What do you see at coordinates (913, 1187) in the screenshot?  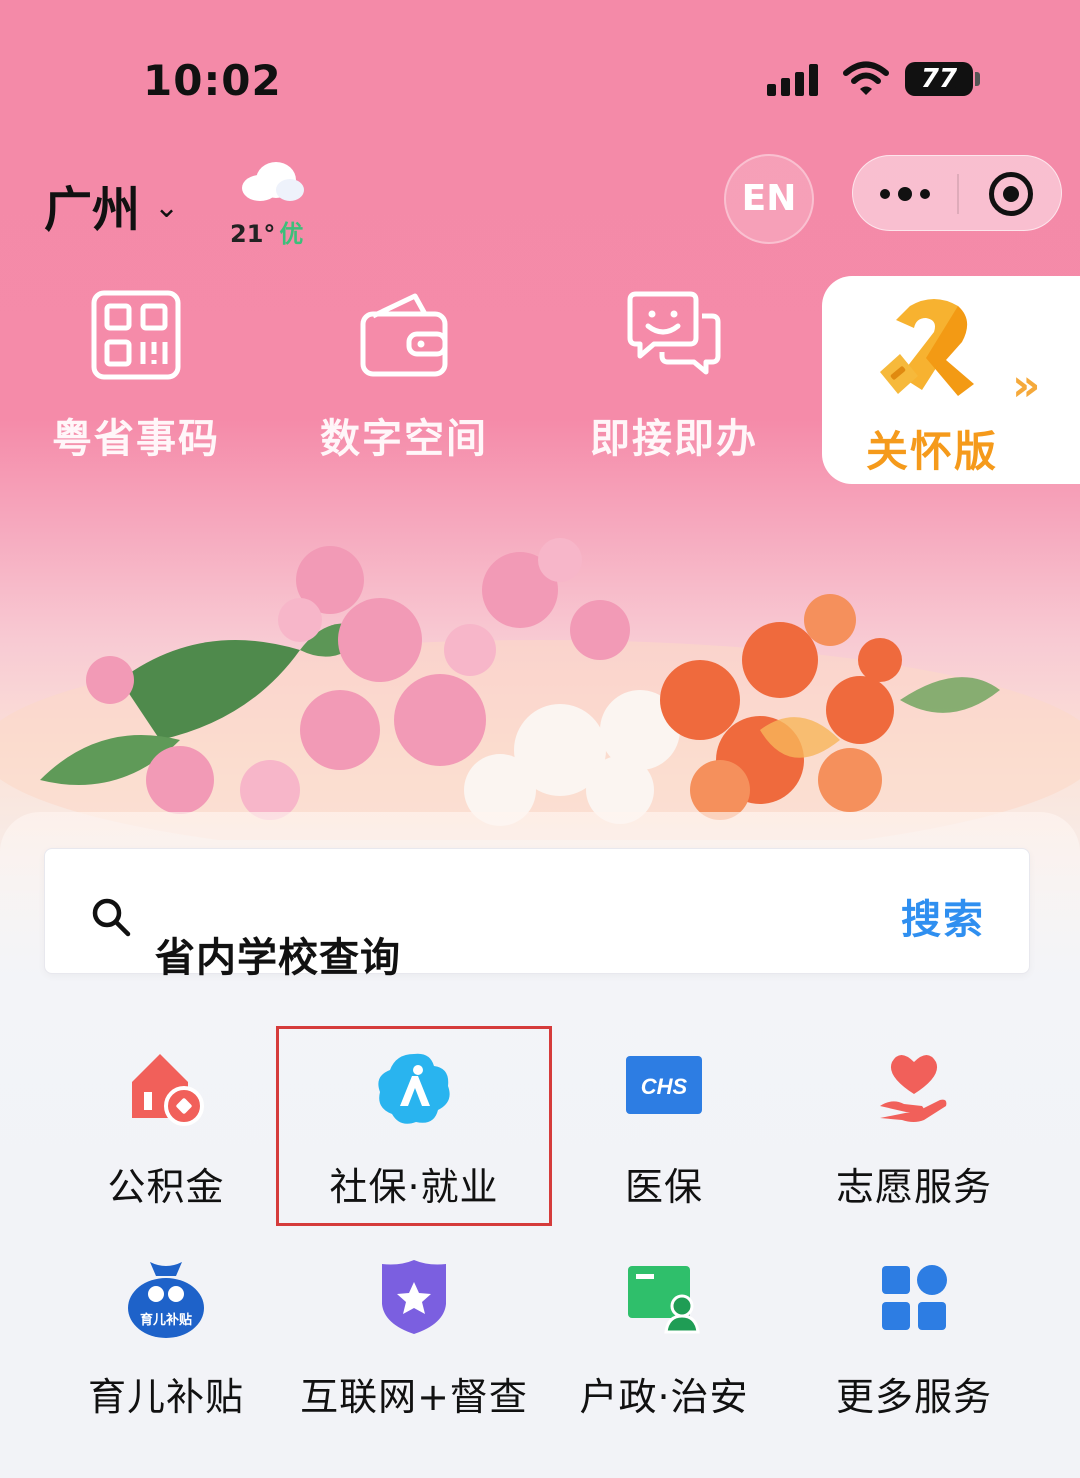 I see `service-label: 志愿服务` at bounding box center [913, 1187].